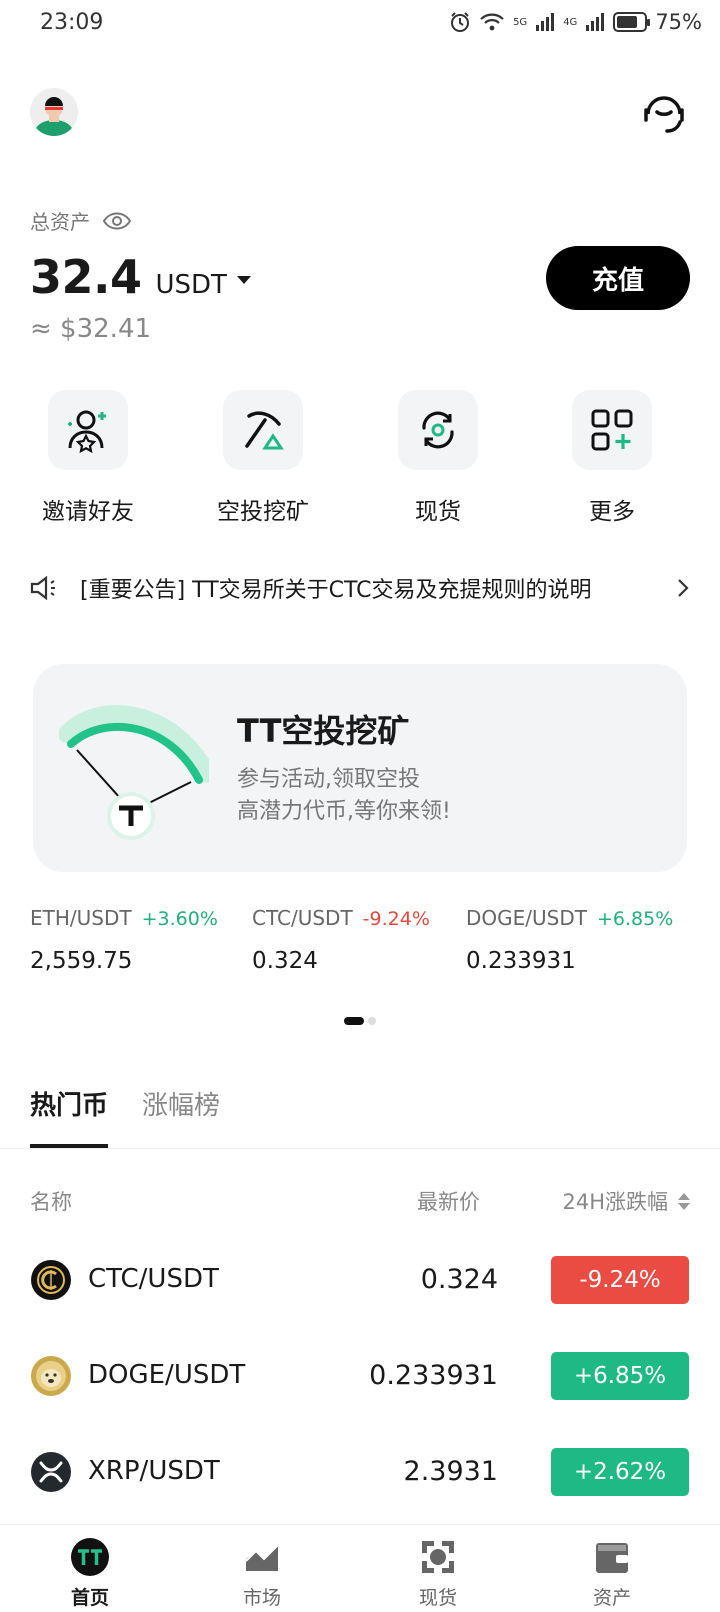 The height and width of the screenshot is (1612, 720). I want to click on col-24h-change-label: 24H涨跌幅, so click(615, 1202).